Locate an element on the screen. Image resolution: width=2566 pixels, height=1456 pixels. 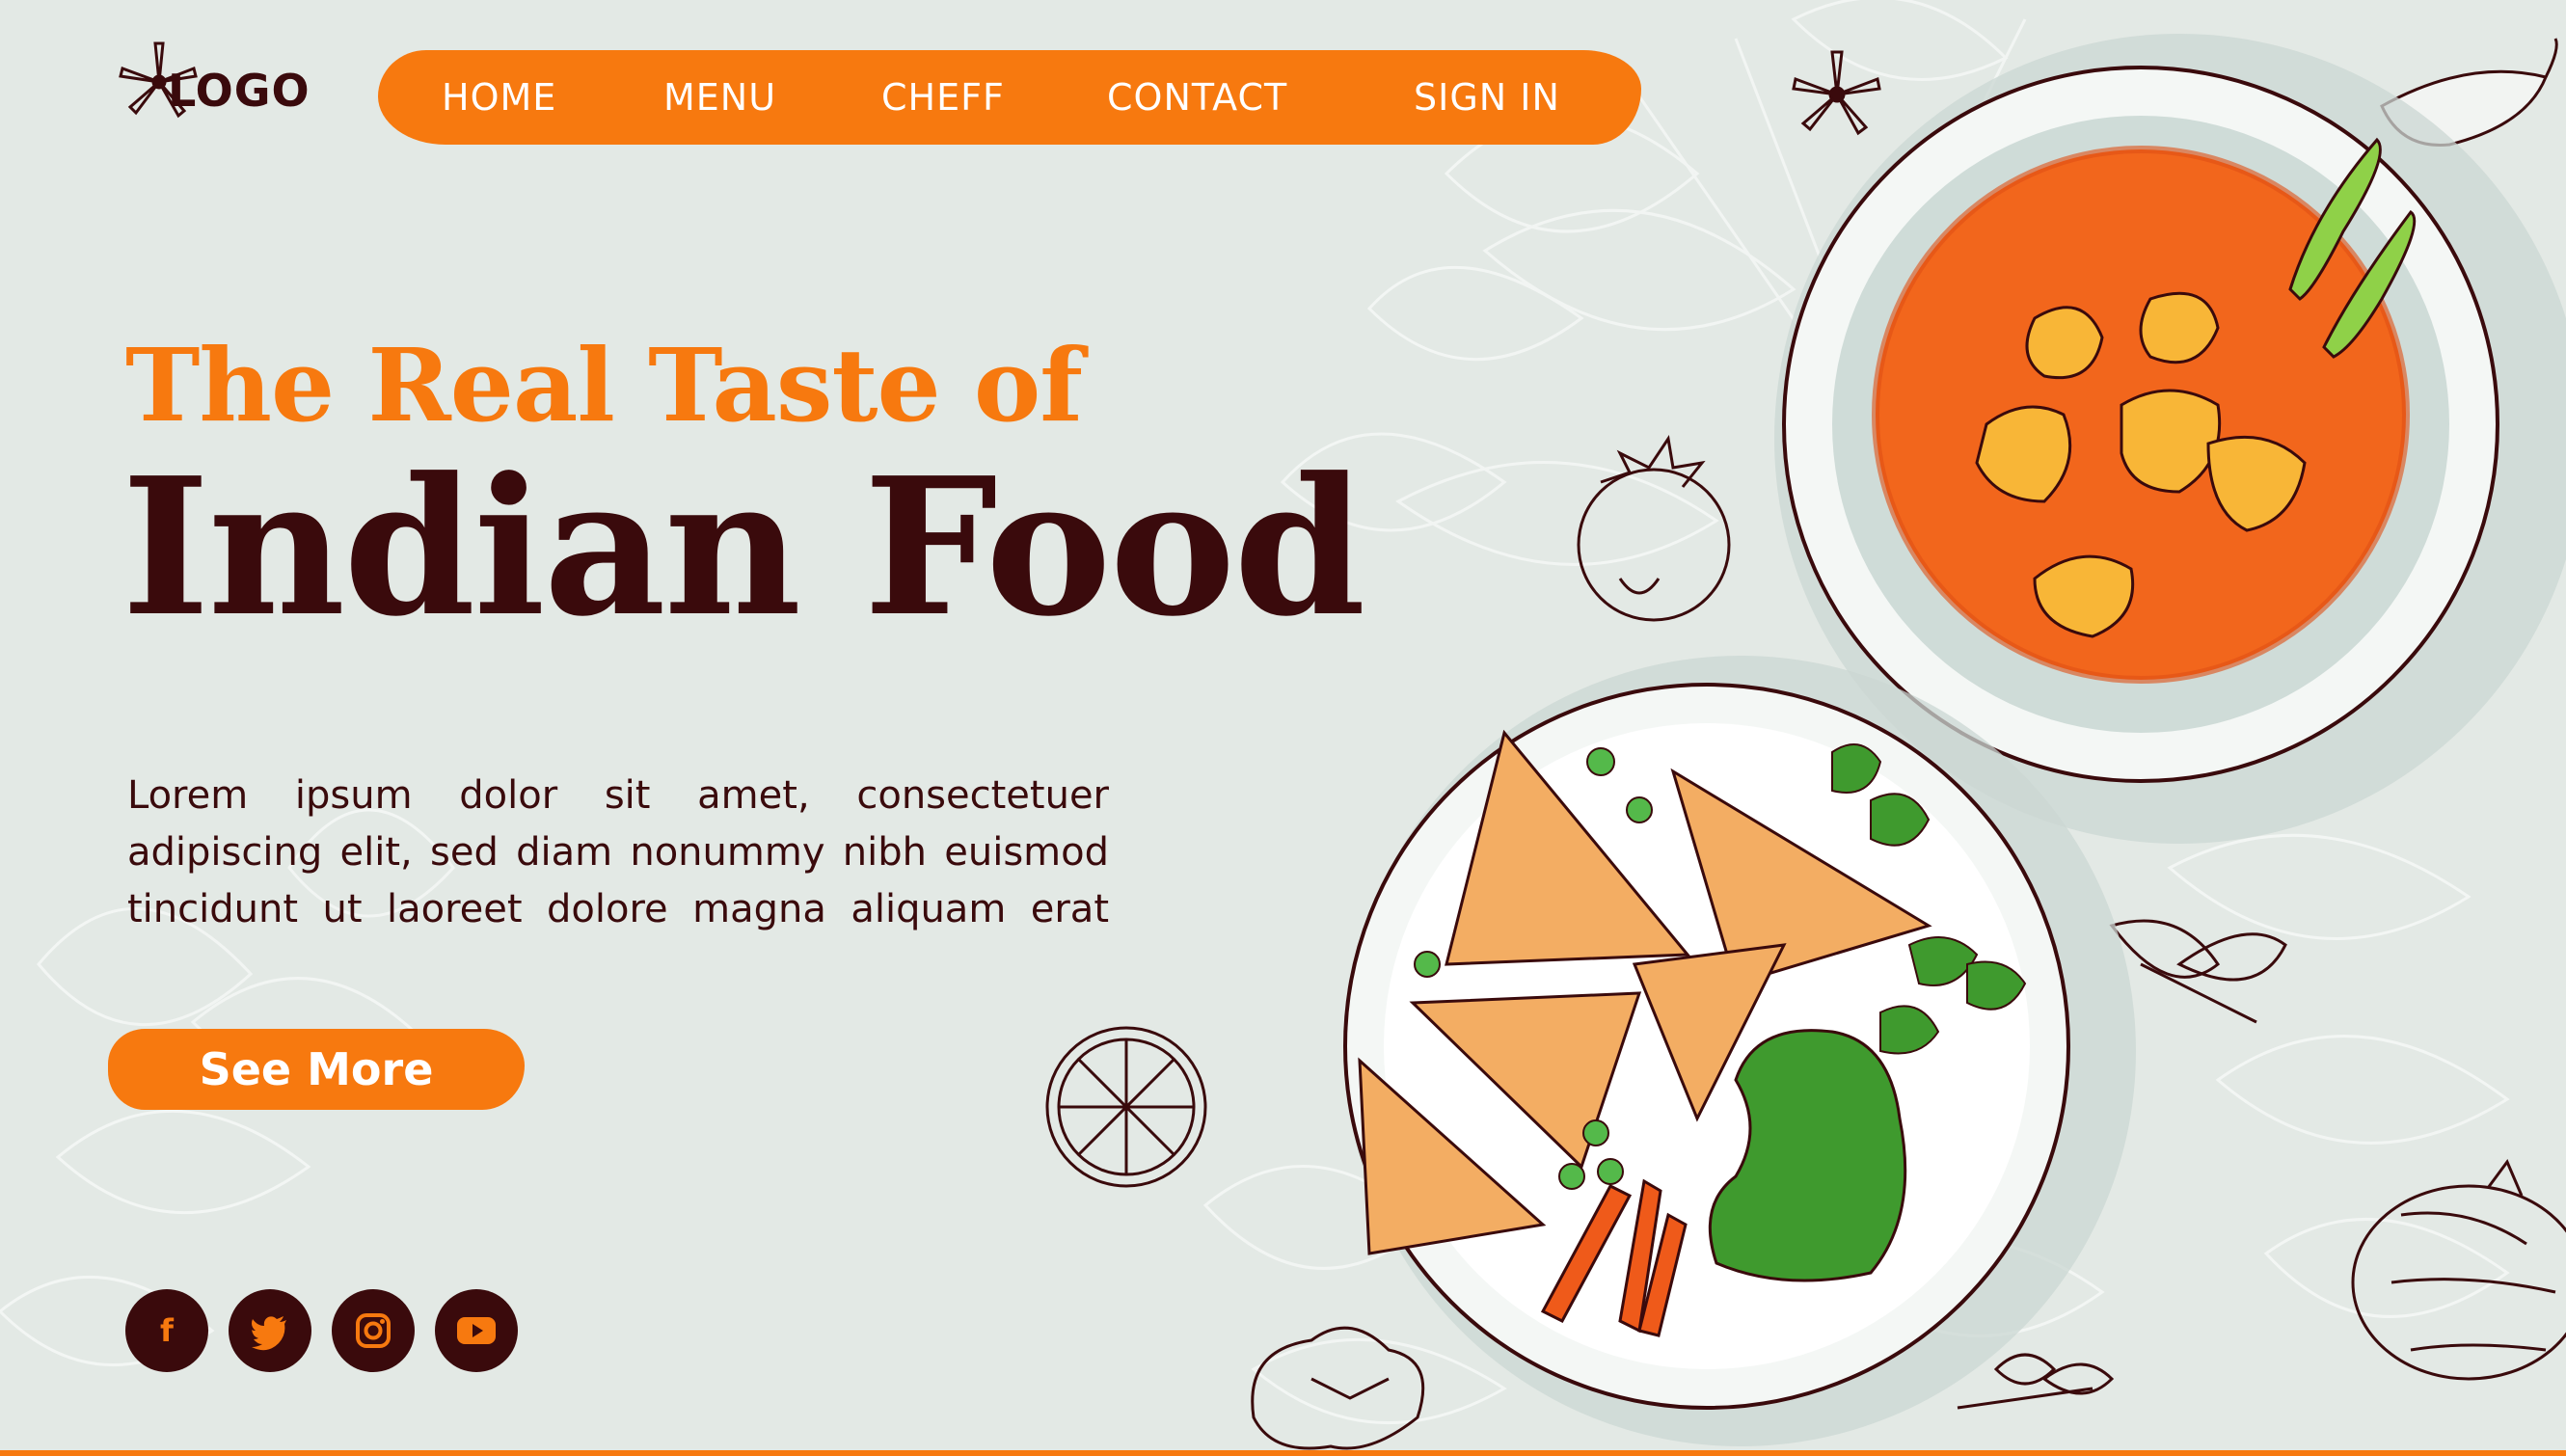
main-nav: HOME MENU CHEFF CONTACT SIGN IN is located at coordinates (1009, 97).